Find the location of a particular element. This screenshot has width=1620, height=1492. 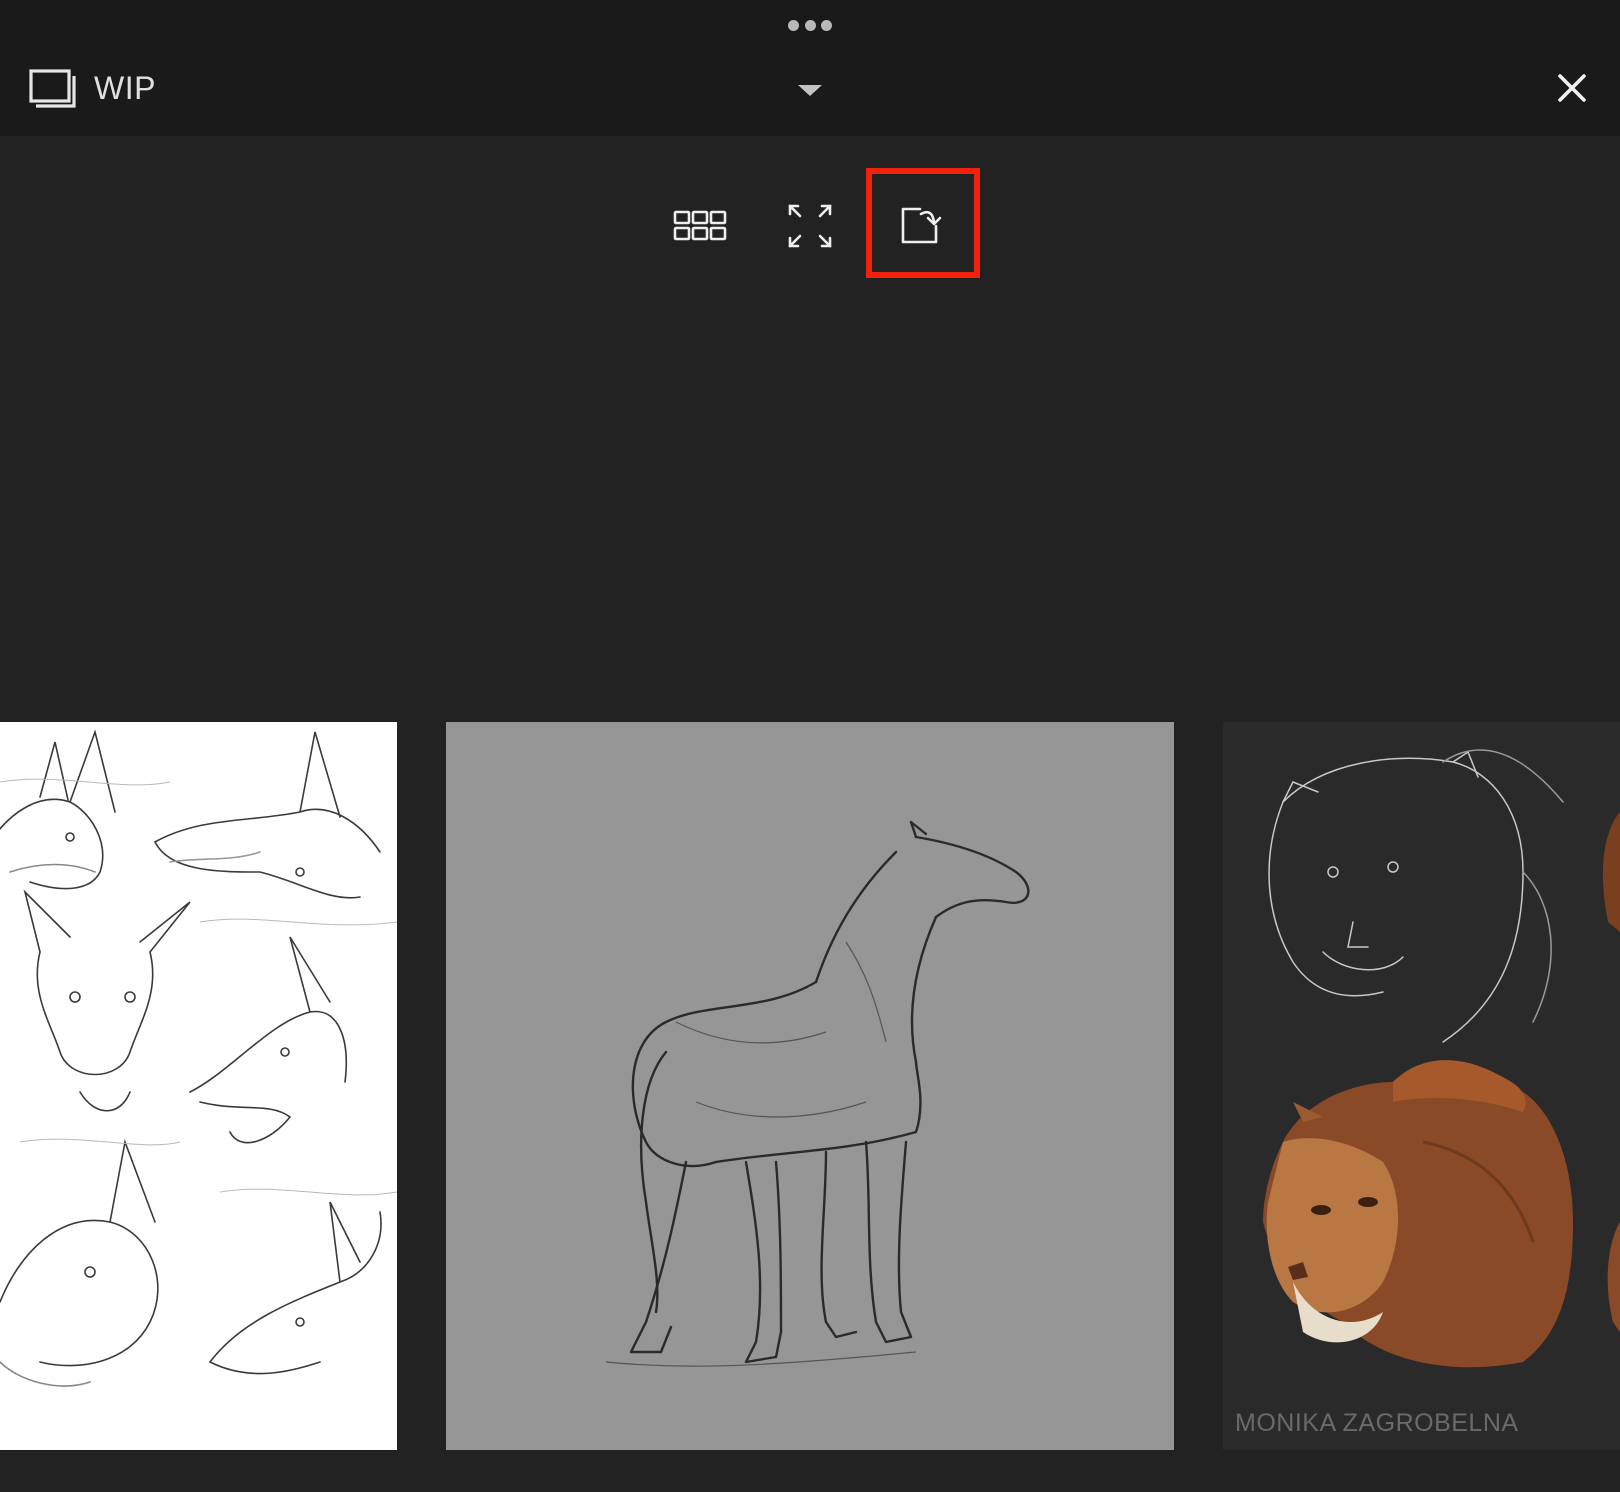

close-icon is located at coordinates (1572, 88).